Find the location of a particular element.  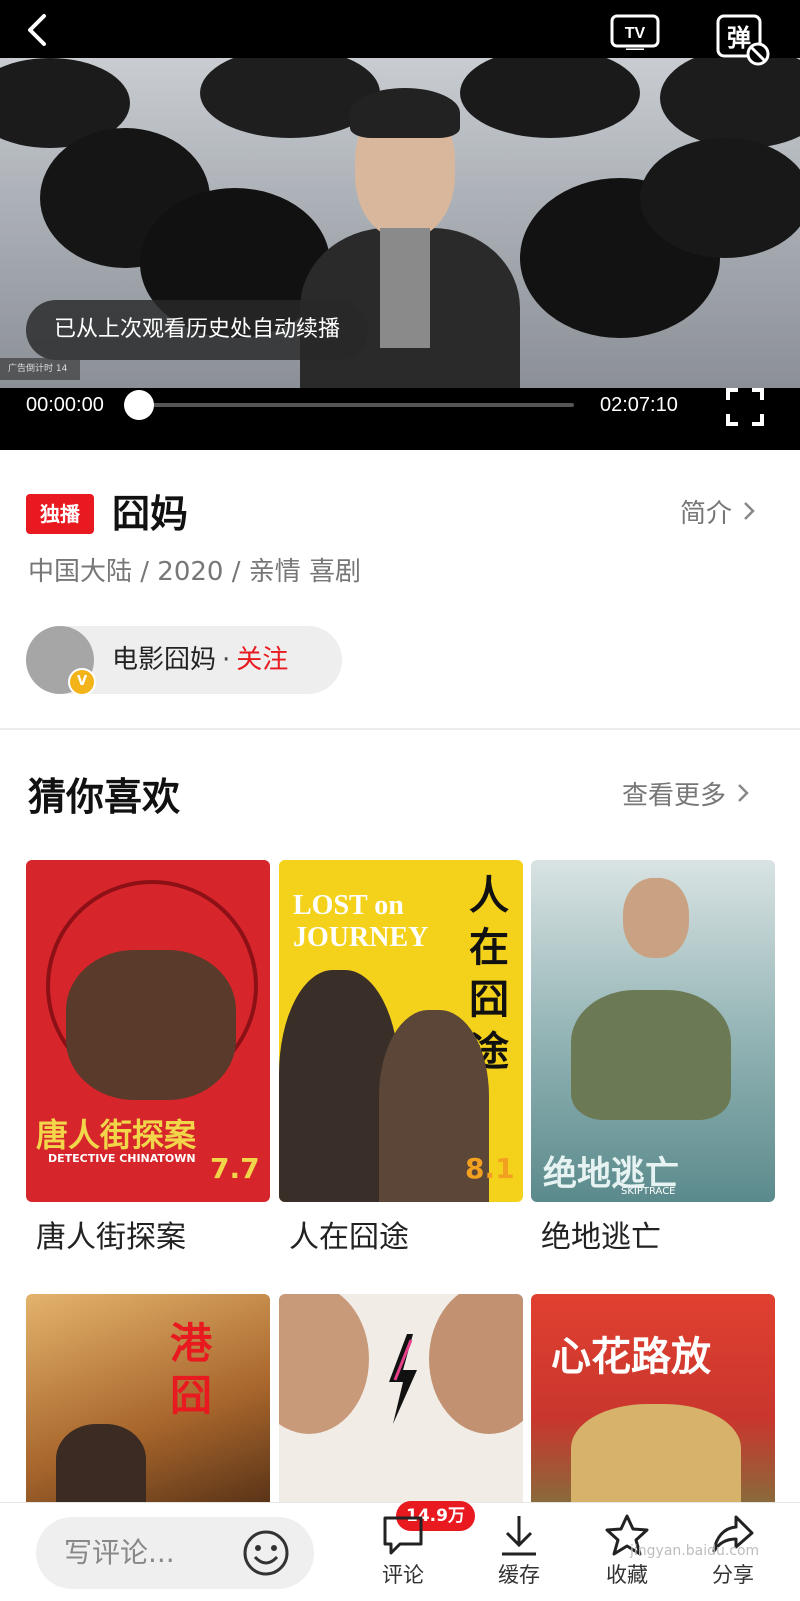

follow-pill: V 电影囧妈 · 关注 is located at coordinates (184, 661).